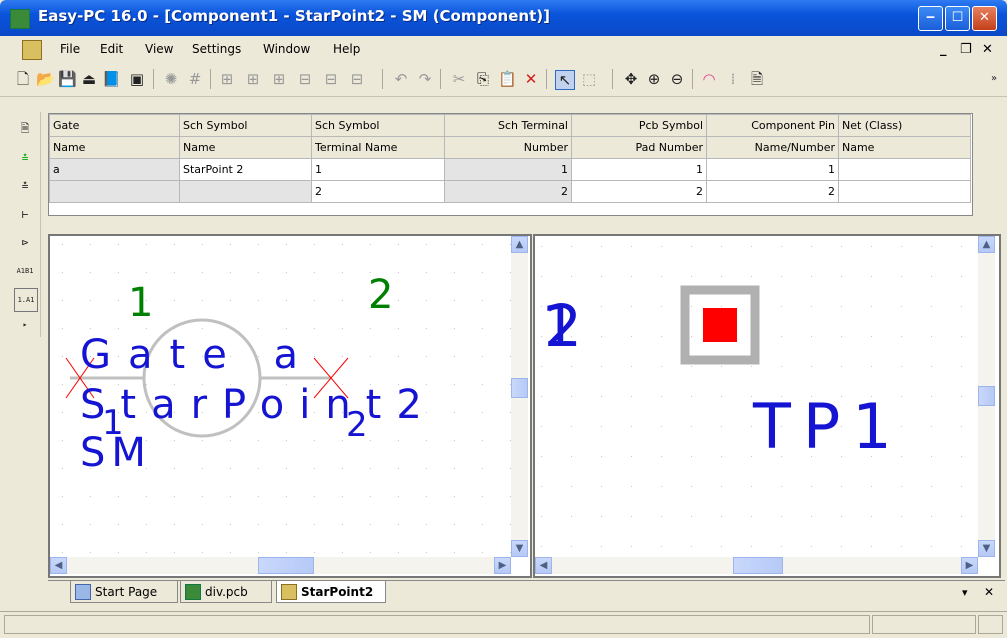 The width and height of the screenshot is (1007, 638). What do you see at coordinates (25, 271) in the screenshot?
I see `rename-pins-icon: A1B1` at bounding box center [25, 271].